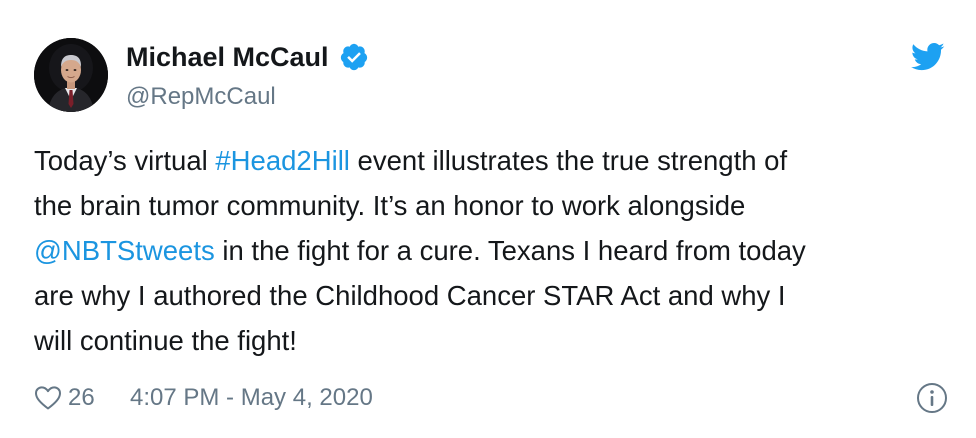 This screenshot has height=438, width=976. Describe the element at coordinates (251, 398) in the screenshot. I see `tweet-timestamp: 4:07 PM - May 4, 2020` at that location.